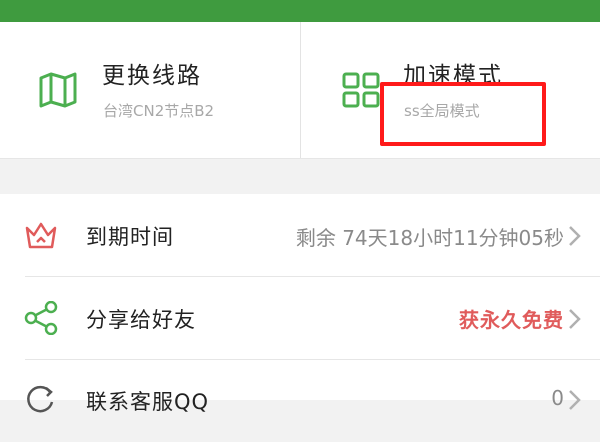  I want to click on top-bar, so click(300, 11).